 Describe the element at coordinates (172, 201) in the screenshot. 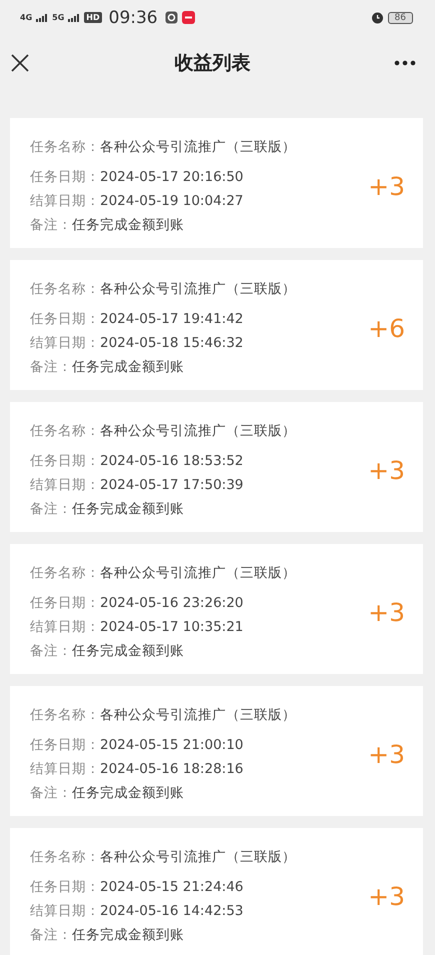

I see `field-value: 2024-05-19 10:04:27` at that location.